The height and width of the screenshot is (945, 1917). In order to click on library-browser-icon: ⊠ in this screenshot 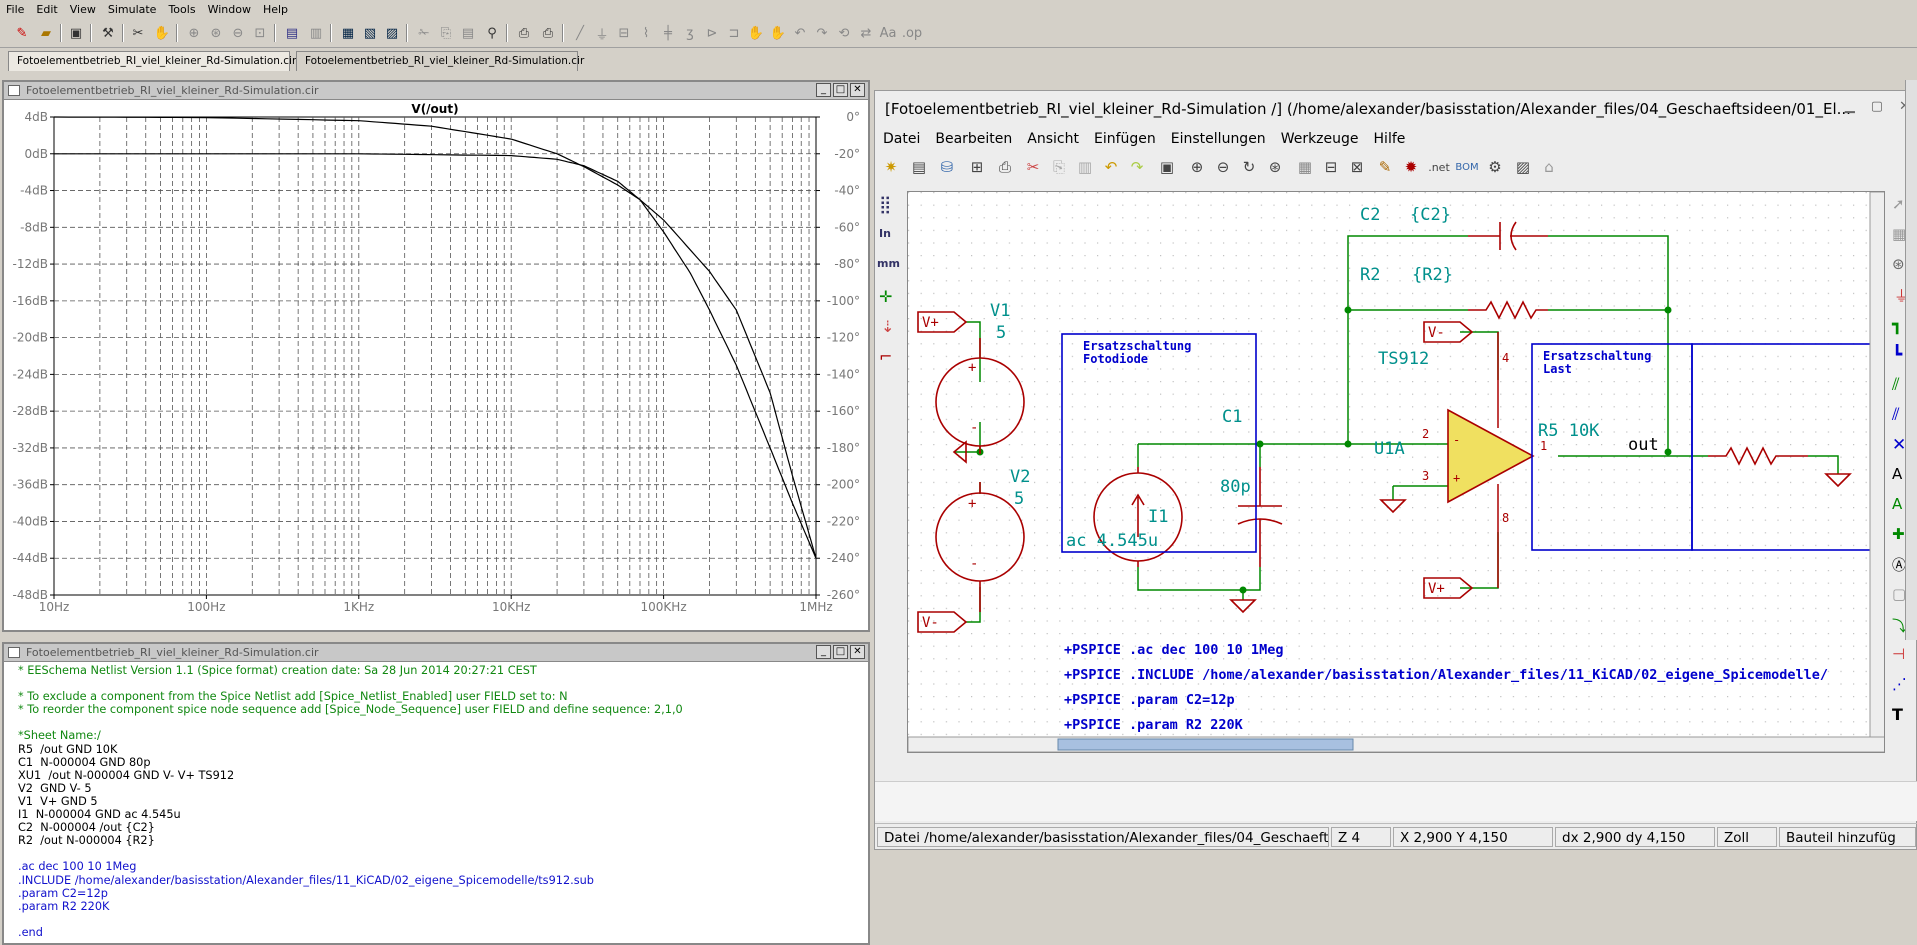, I will do `click(1357, 167)`.